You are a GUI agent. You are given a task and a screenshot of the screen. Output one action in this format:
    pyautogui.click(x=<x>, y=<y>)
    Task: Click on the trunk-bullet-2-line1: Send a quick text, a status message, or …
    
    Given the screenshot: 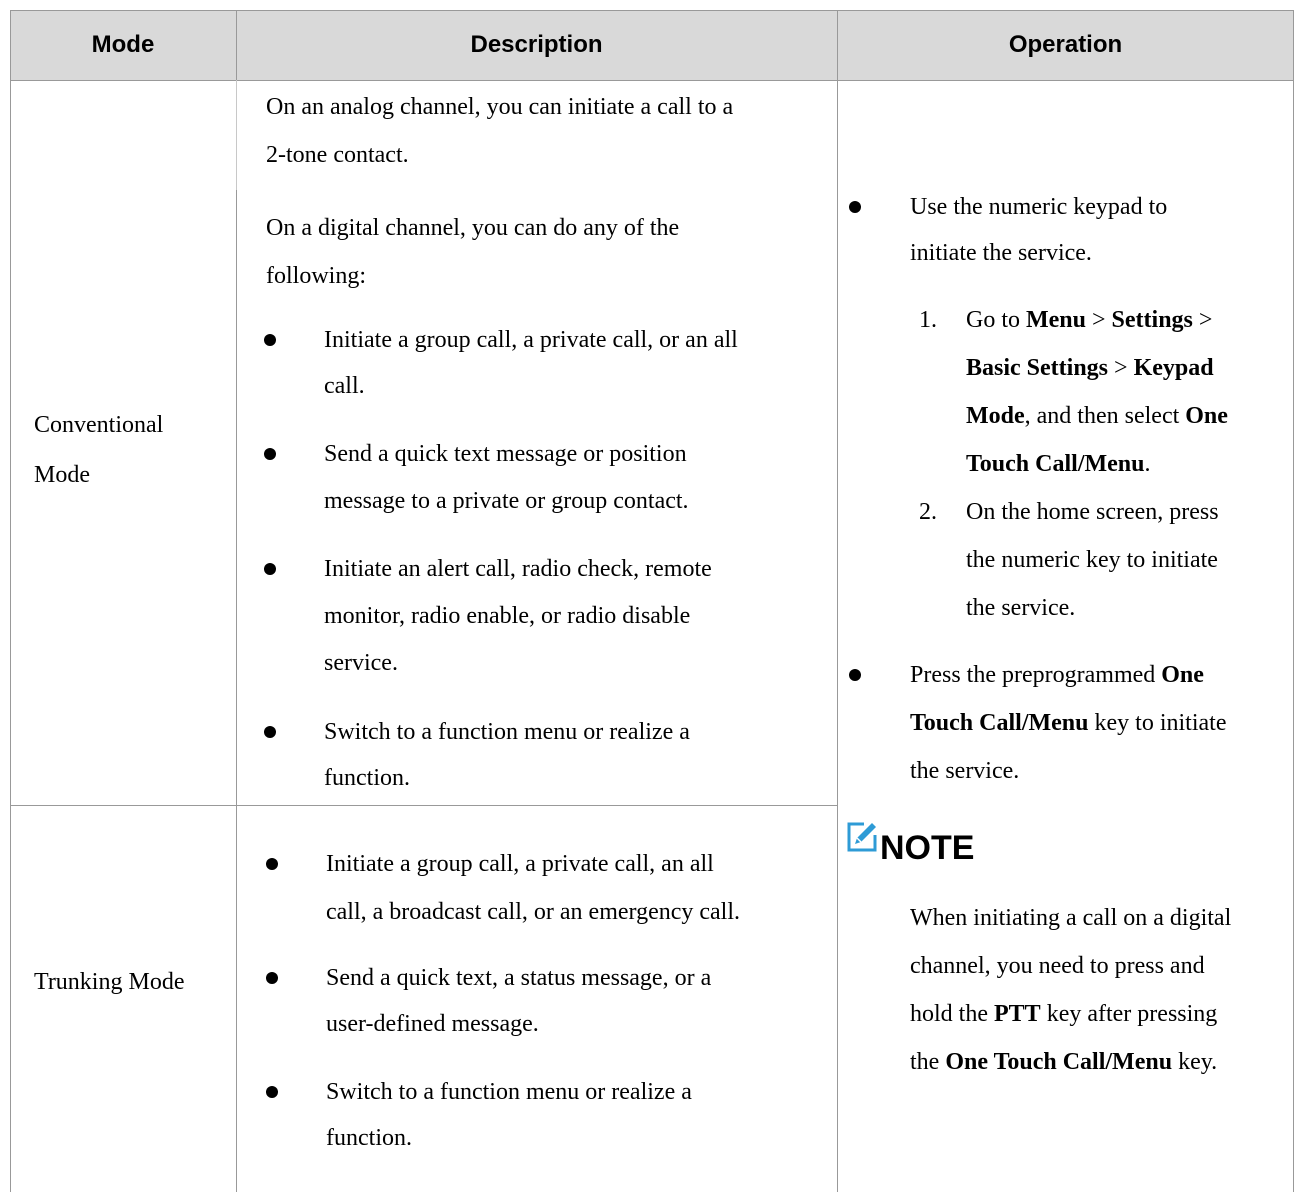 What is the action you would take?
    pyautogui.click(x=519, y=978)
    